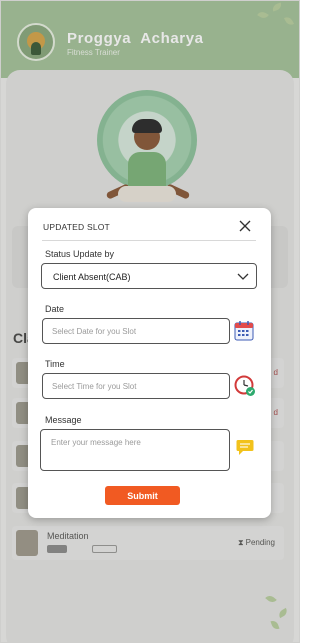 The image size is (320, 643). Describe the element at coordinates (55, 364) in the screenshot. I see `time-label: Time` at that location.